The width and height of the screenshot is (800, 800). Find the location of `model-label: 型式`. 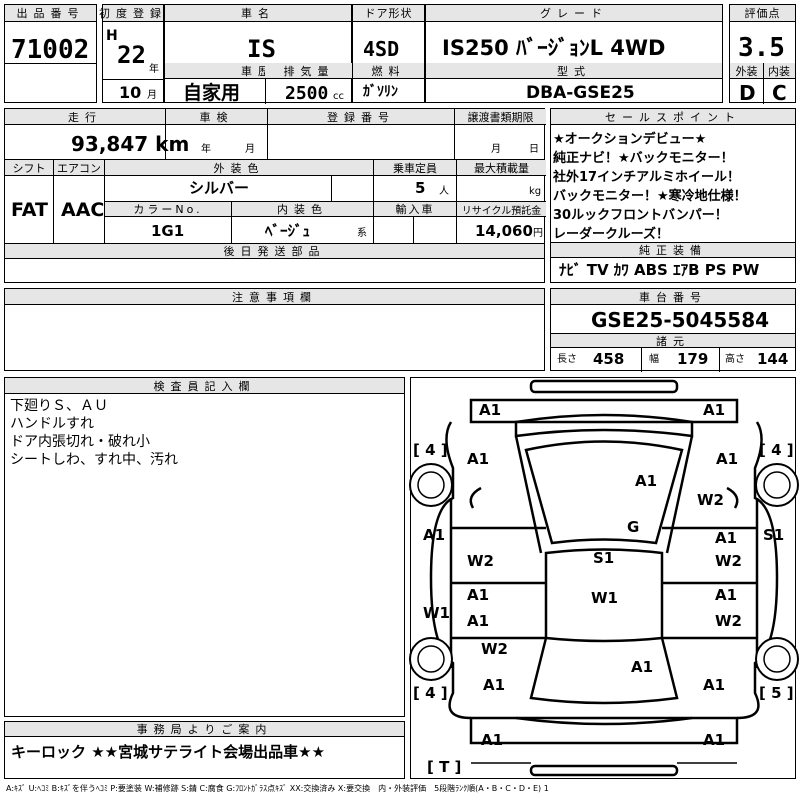

model-label: 型式 is located at coordinates (574, 71).